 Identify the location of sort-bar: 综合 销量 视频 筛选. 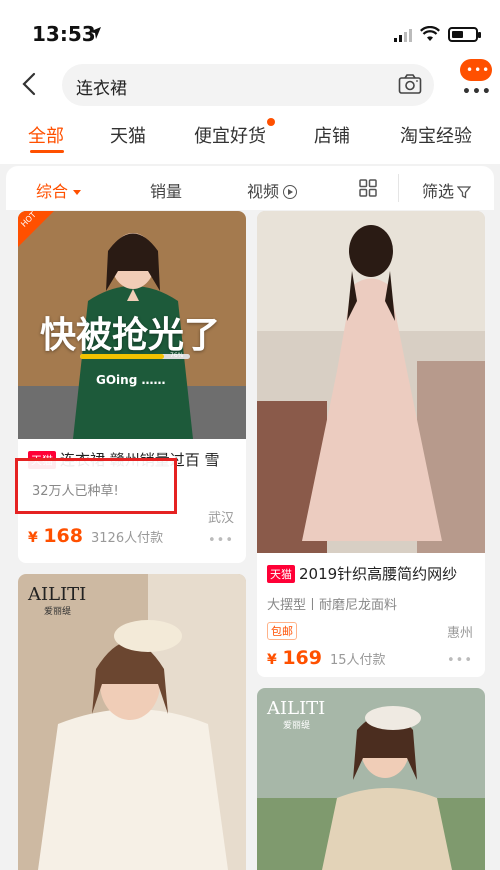
(250, 188).